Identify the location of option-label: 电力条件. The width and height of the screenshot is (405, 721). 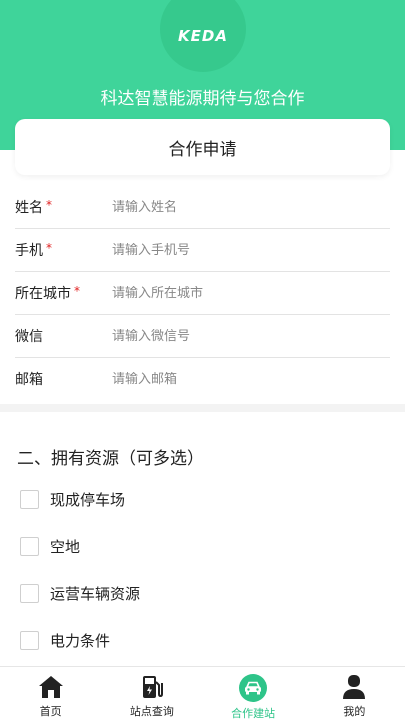
(80, 641).